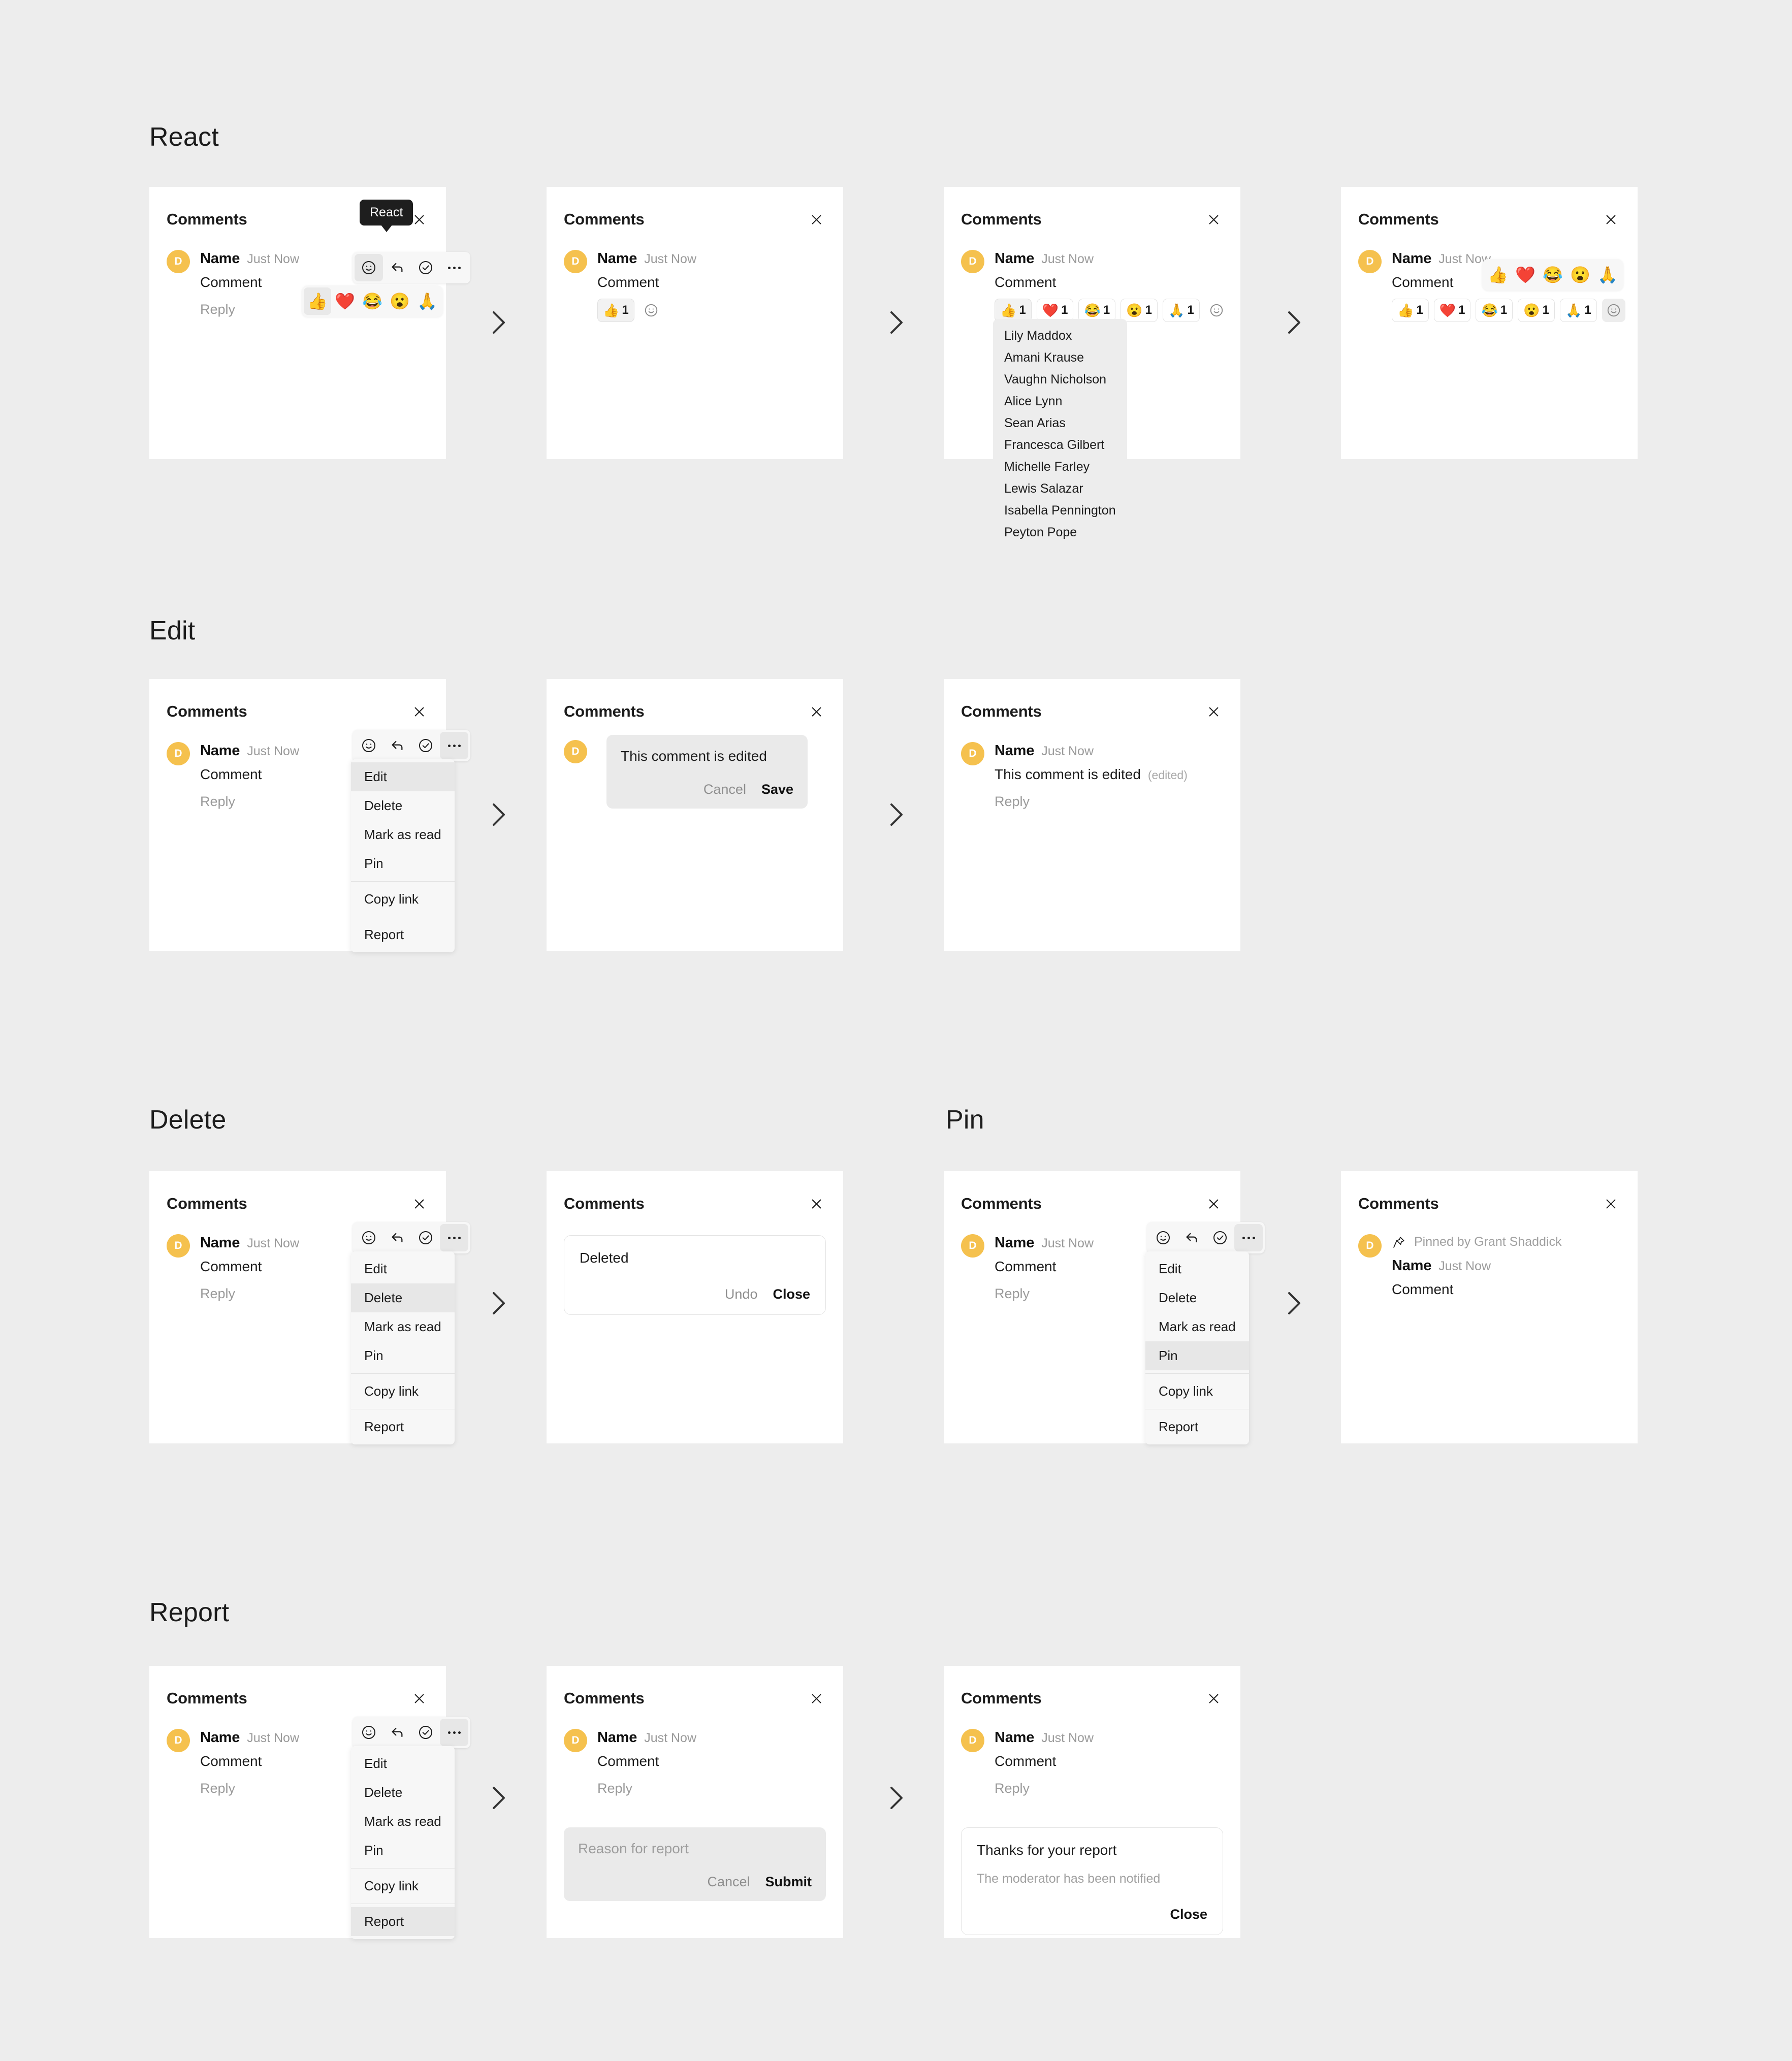 Image resolution: width=1792 pixels, height=2061 pixels. I want to click on list-item: Michelle Farley, so click(1060, 467).